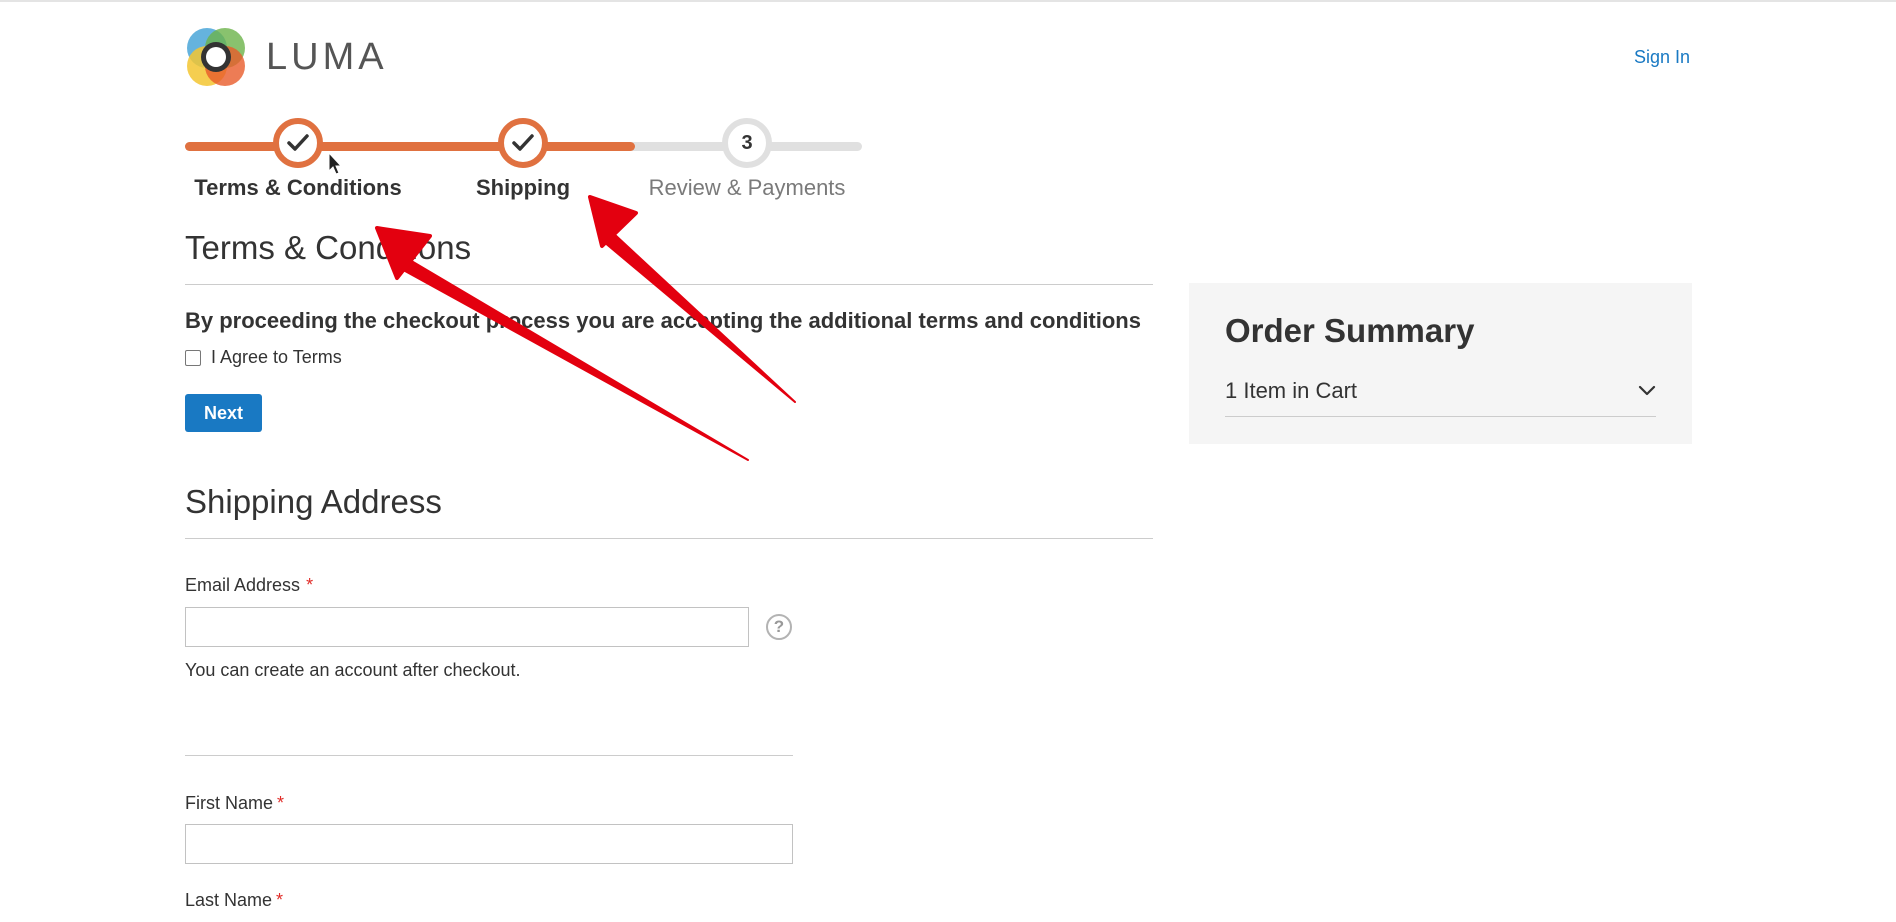  What do you see at coordinates (229, 900) in the screenshot?
I see `last-name-label-text: Last Name` at bounding box center [229, 900].